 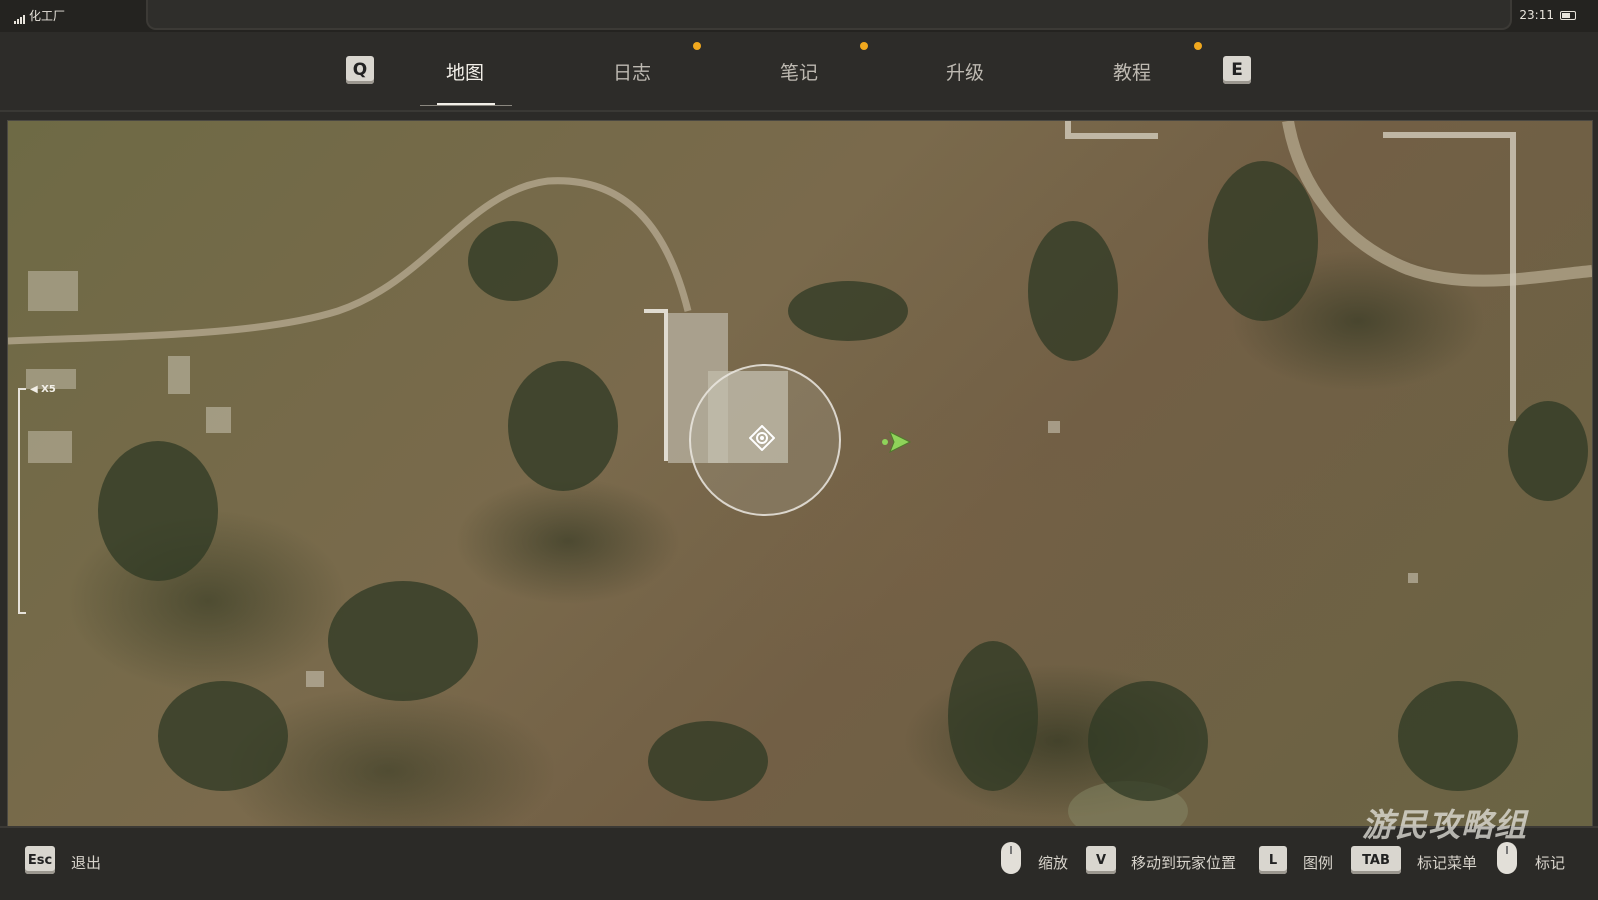 What do you see at coordinates (1183, 862) in the screenshot?
I see `move-to-player-label: 移动到玩家位置` at bounding box center [1183, 862].